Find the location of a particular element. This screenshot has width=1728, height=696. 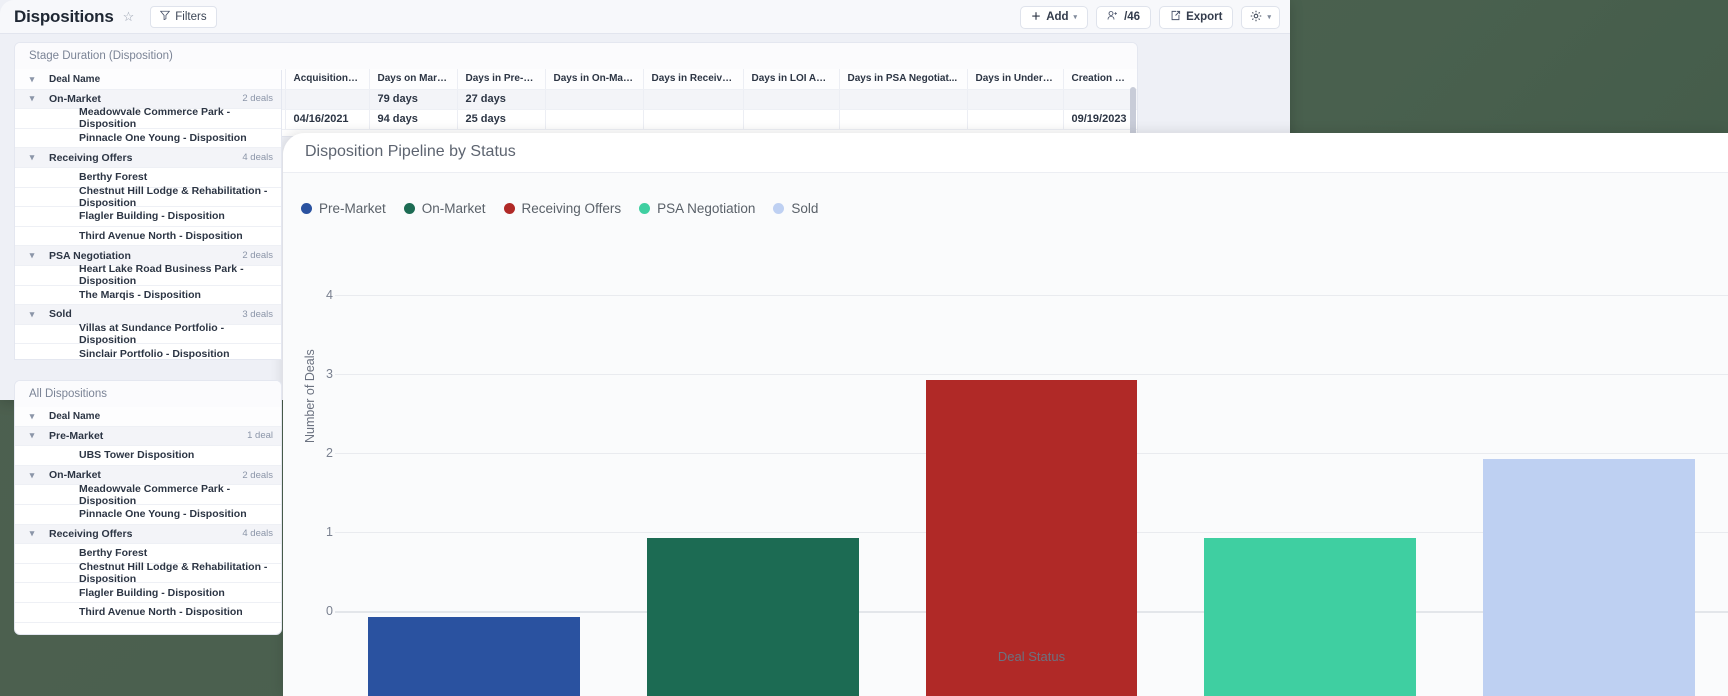

y-axis-tick: 0 is located at coordinates (329, 611).